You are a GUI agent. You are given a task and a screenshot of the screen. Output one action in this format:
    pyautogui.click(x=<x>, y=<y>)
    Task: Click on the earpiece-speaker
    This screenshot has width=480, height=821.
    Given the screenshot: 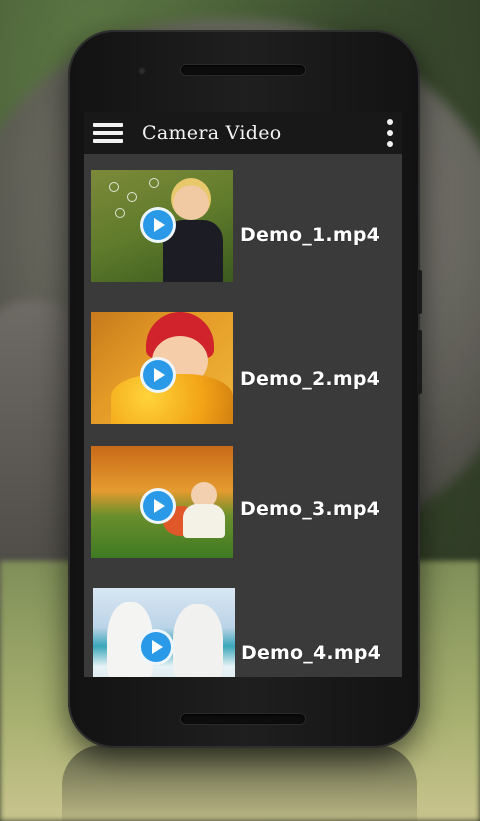 What is the action you would take?
    pyautogui.click(x=243, y=70)
    